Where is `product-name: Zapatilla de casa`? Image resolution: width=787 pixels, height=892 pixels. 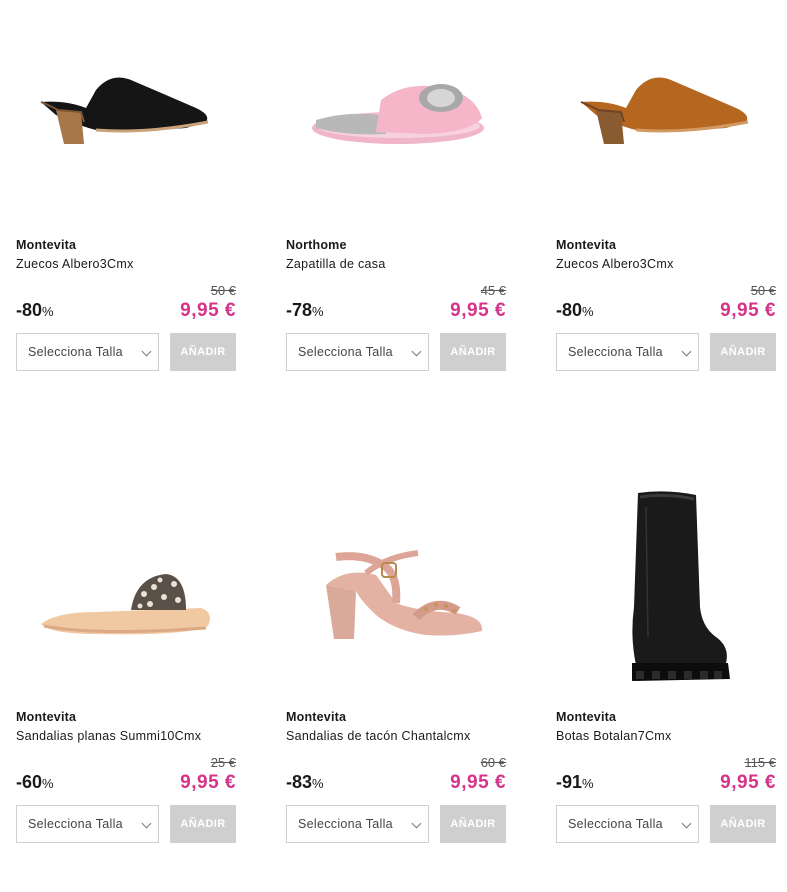
product-name: Zapatilla de casa is located at coordinates (336, 264).